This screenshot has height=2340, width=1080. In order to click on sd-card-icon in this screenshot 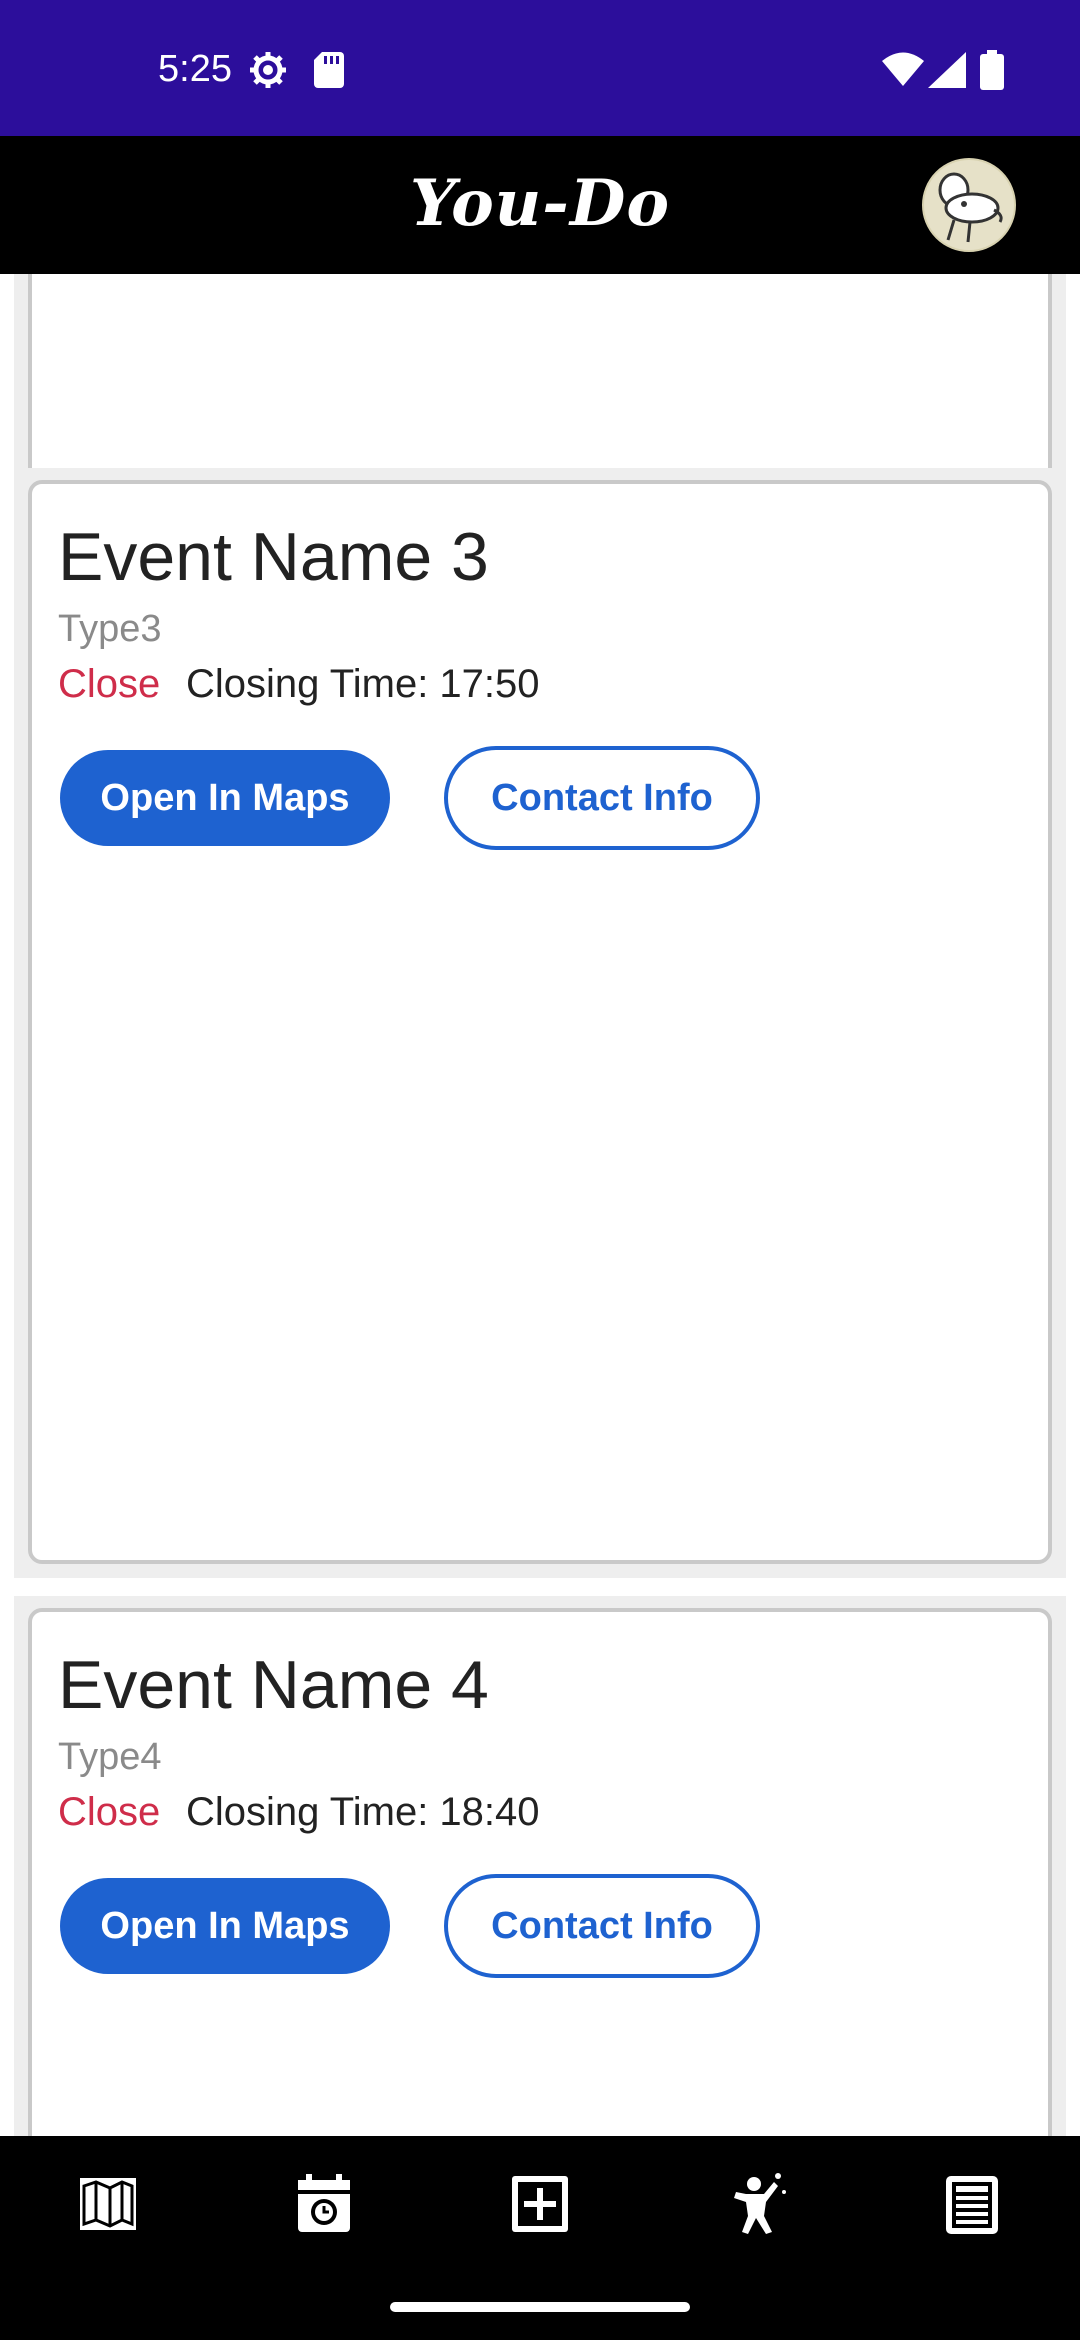, I will do `click(329, 72)`.